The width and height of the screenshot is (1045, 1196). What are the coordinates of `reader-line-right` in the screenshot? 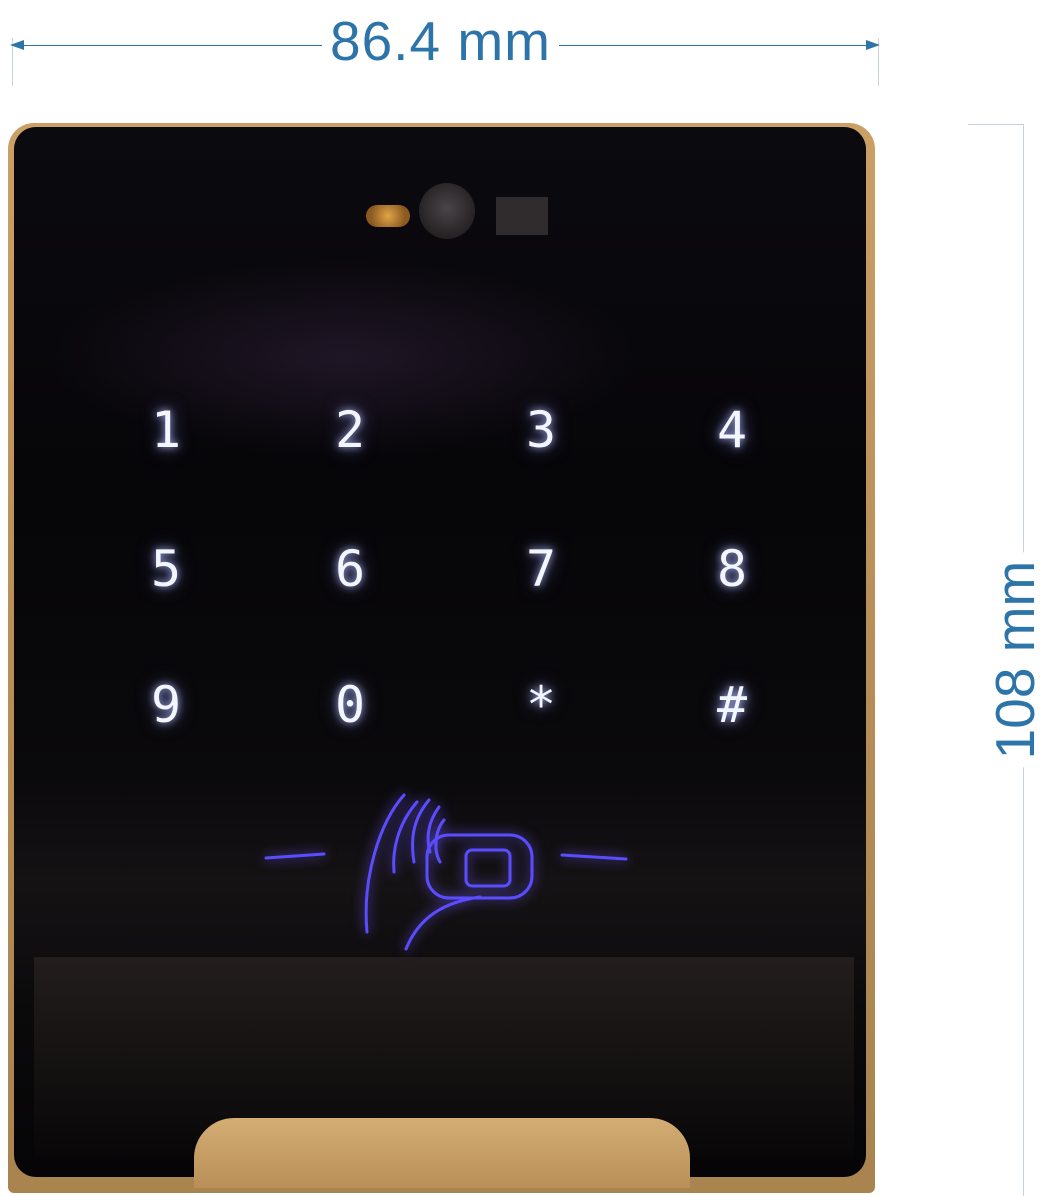 It's located at (594, 857).